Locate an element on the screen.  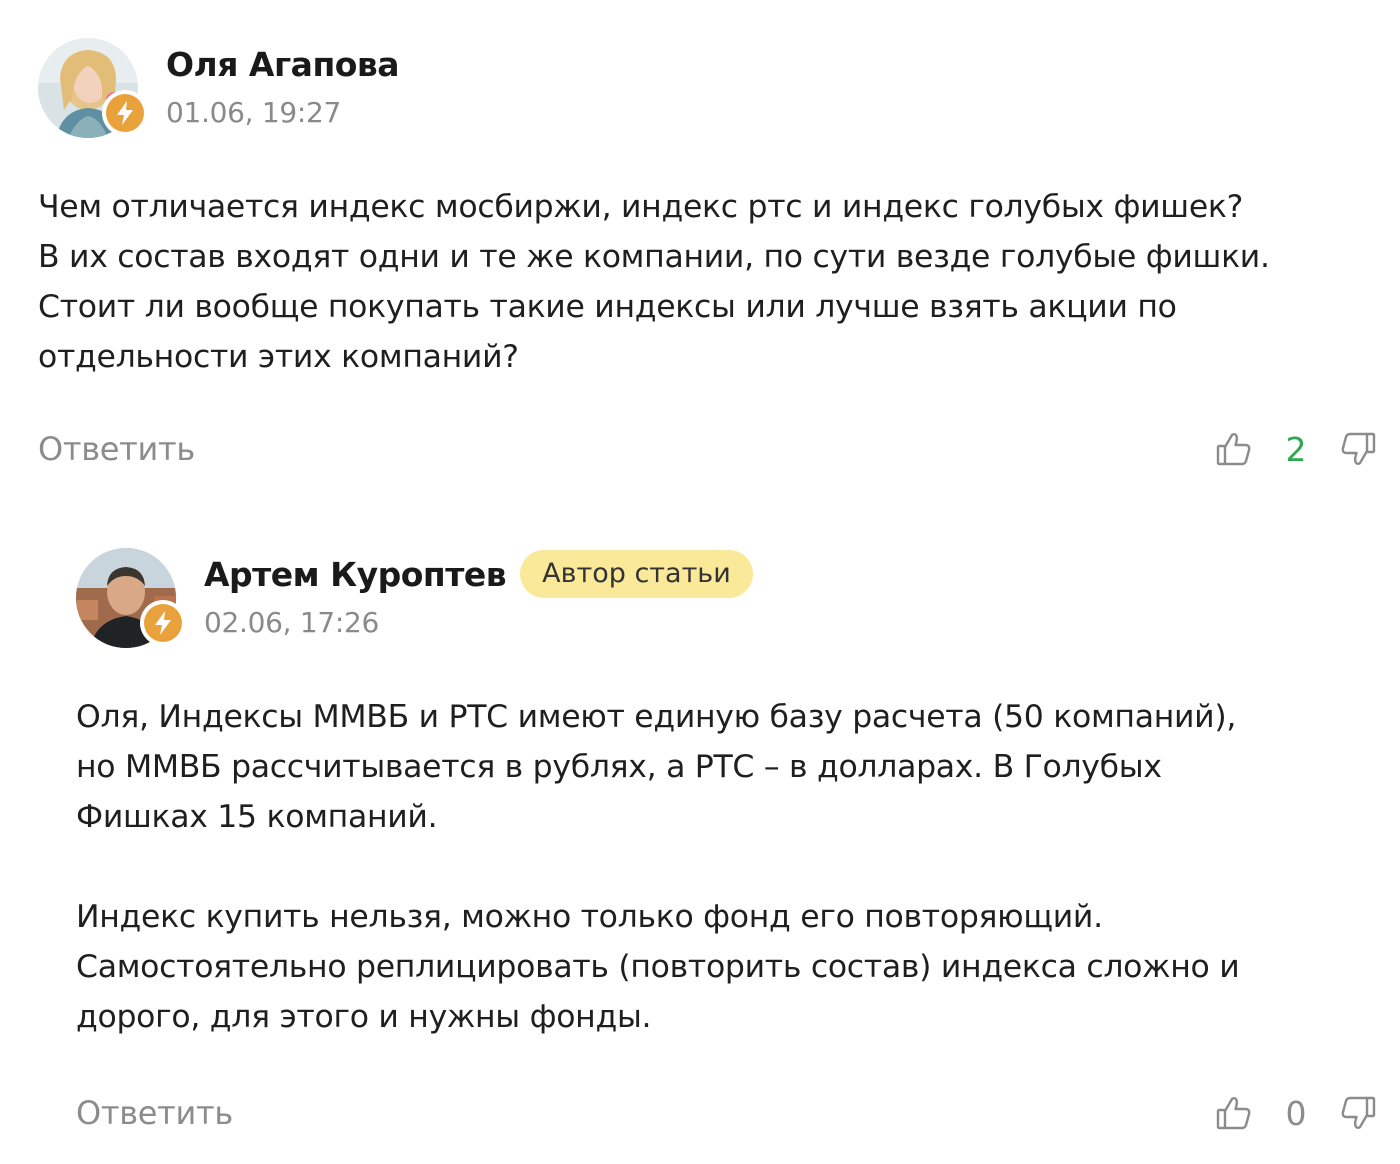
timestamp: 01.06, 19:27 is located at coordinates (254, 112).